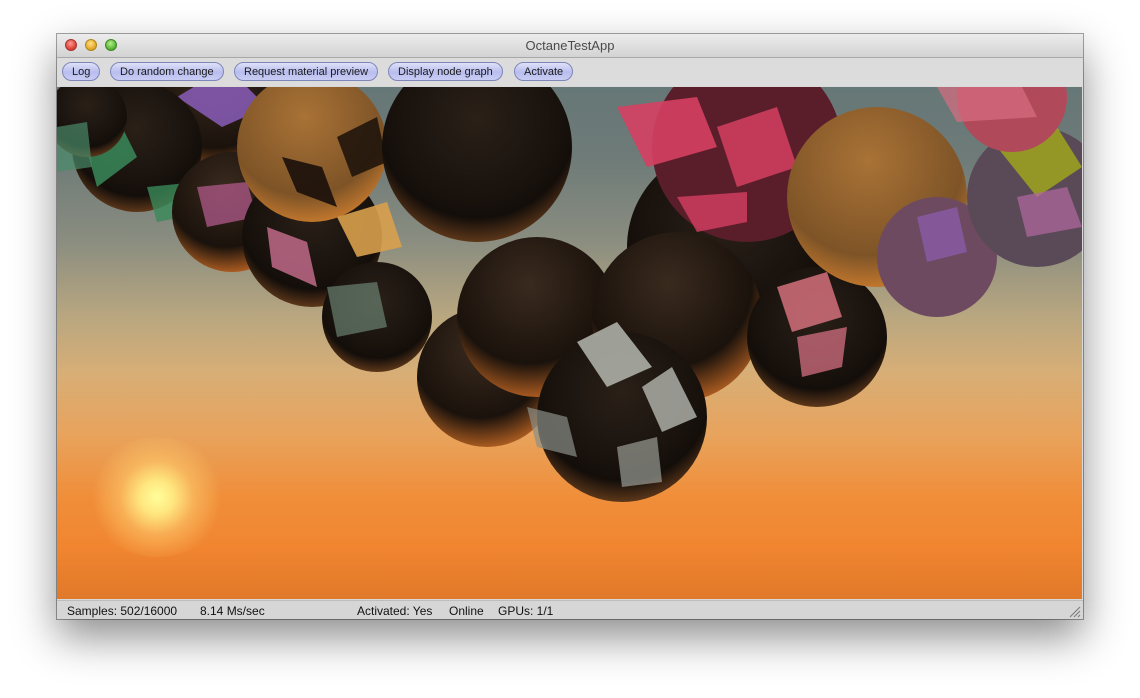  Describe the element at coordinates (466, 611) in the screenshot. I see `online-label: Online` at that location.